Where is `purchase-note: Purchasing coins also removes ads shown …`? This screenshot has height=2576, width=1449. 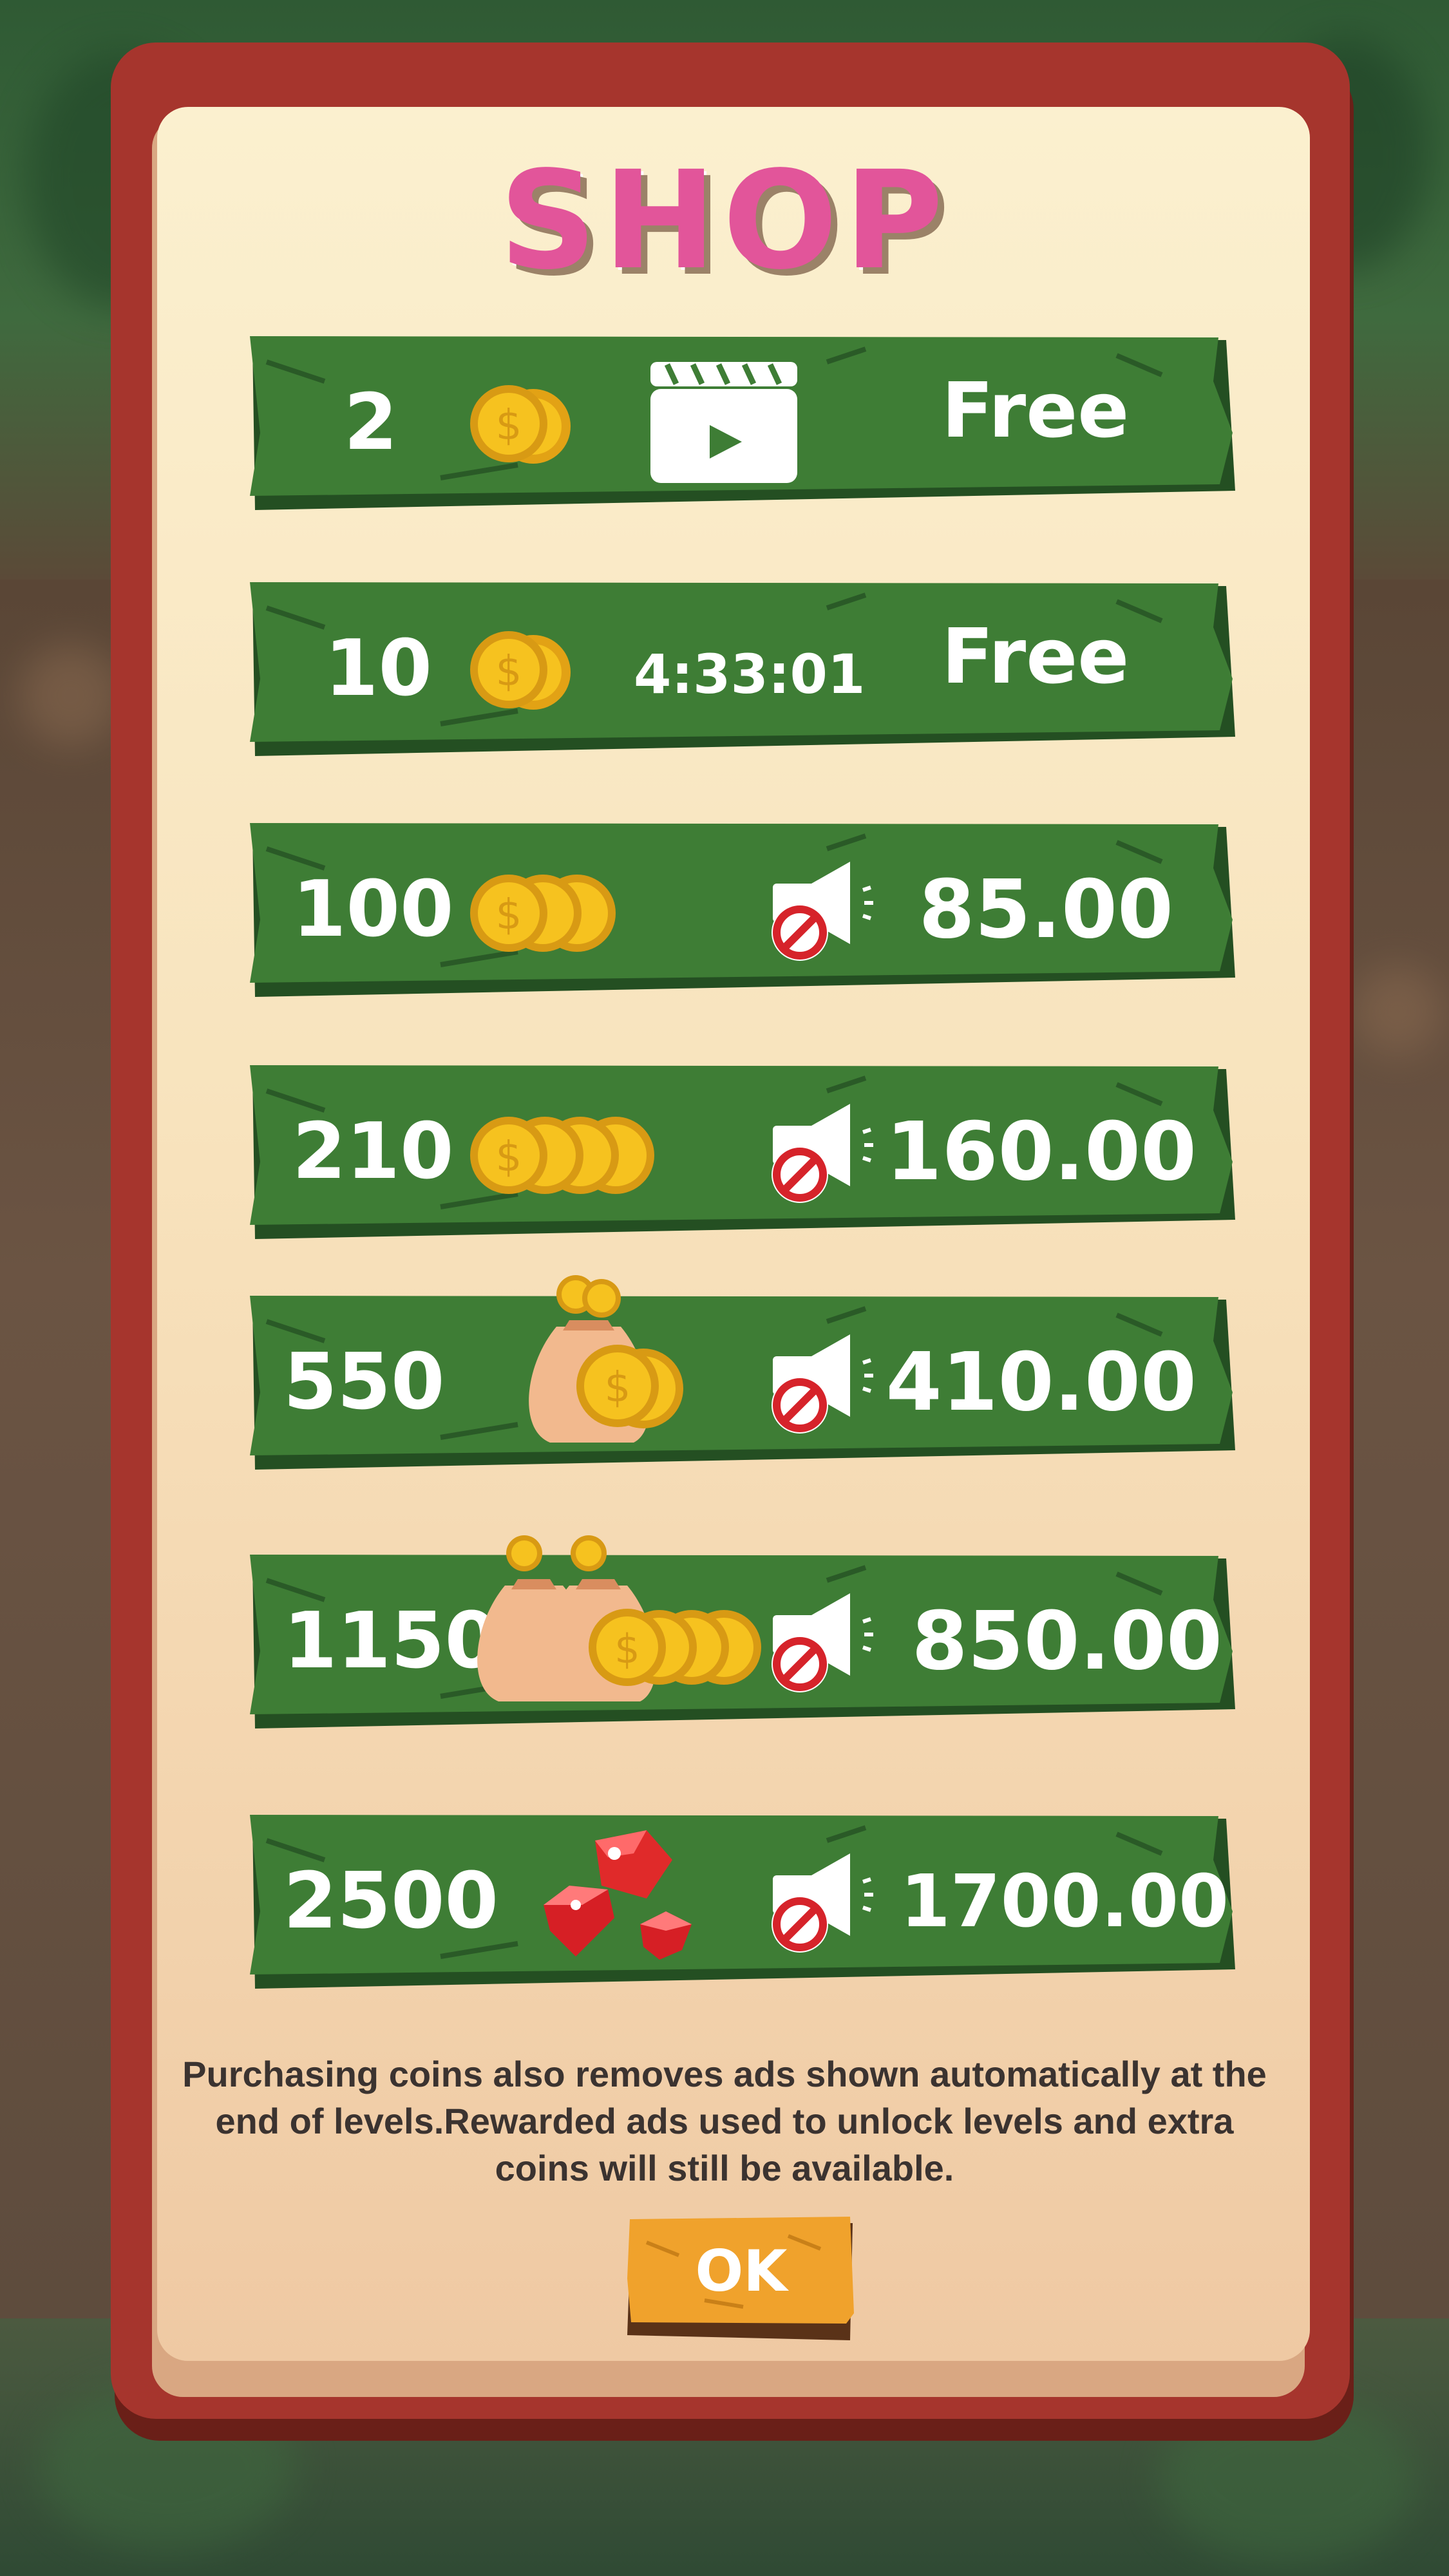
purchase-note: Purchasing coins also removes ads shown … is located at coordinates (724, 2121).